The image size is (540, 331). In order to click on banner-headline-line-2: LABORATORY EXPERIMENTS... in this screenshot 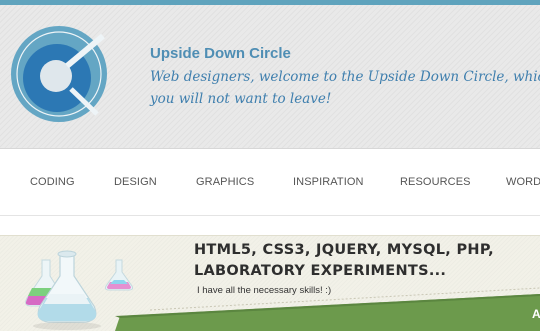, I will do `click(320, 271)`.